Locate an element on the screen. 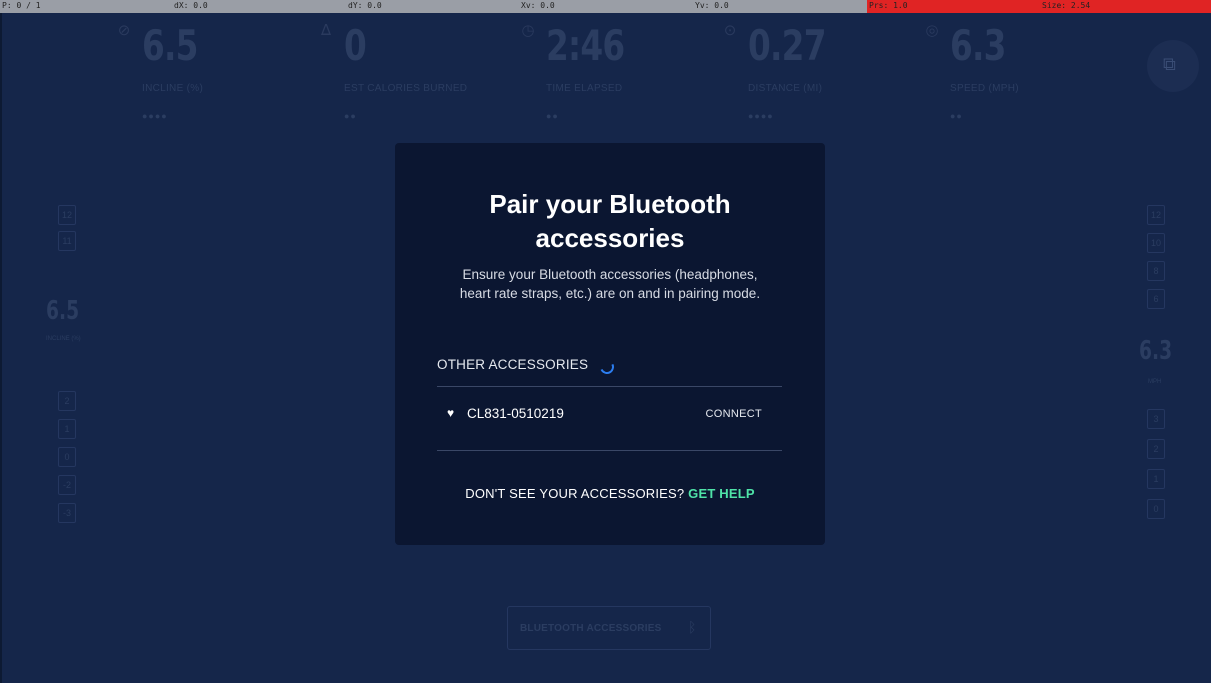  metric-label: INCLINE (%) is located at coordinates (173, 88).